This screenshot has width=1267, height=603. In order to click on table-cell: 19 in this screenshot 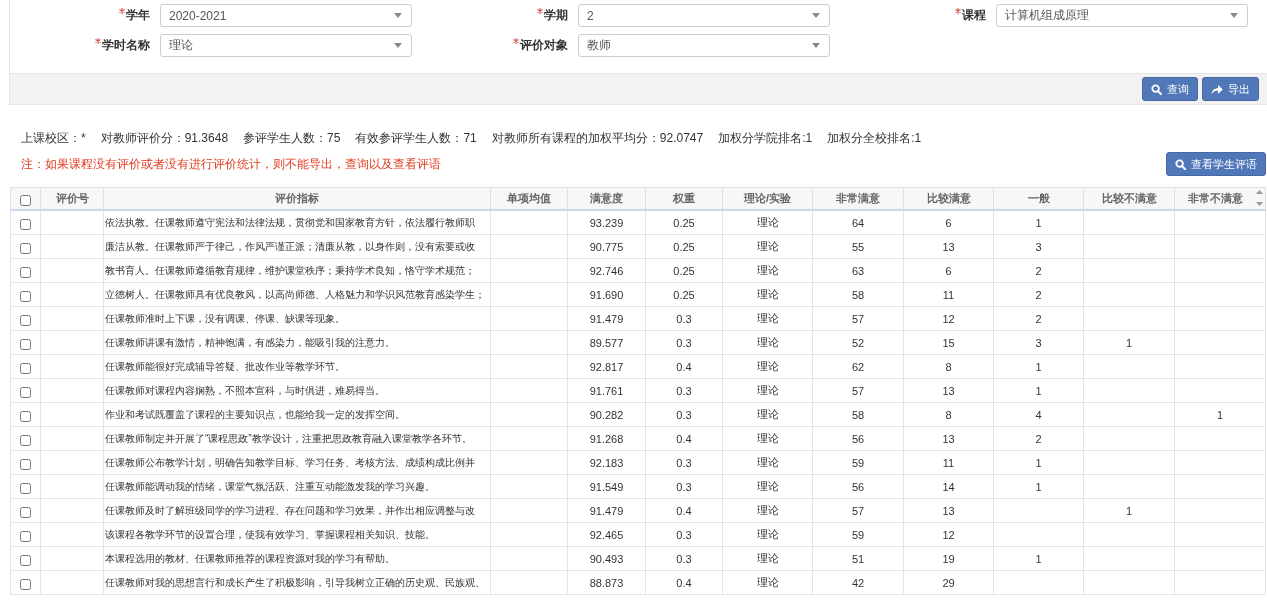, I will do `click(948, 558)`.